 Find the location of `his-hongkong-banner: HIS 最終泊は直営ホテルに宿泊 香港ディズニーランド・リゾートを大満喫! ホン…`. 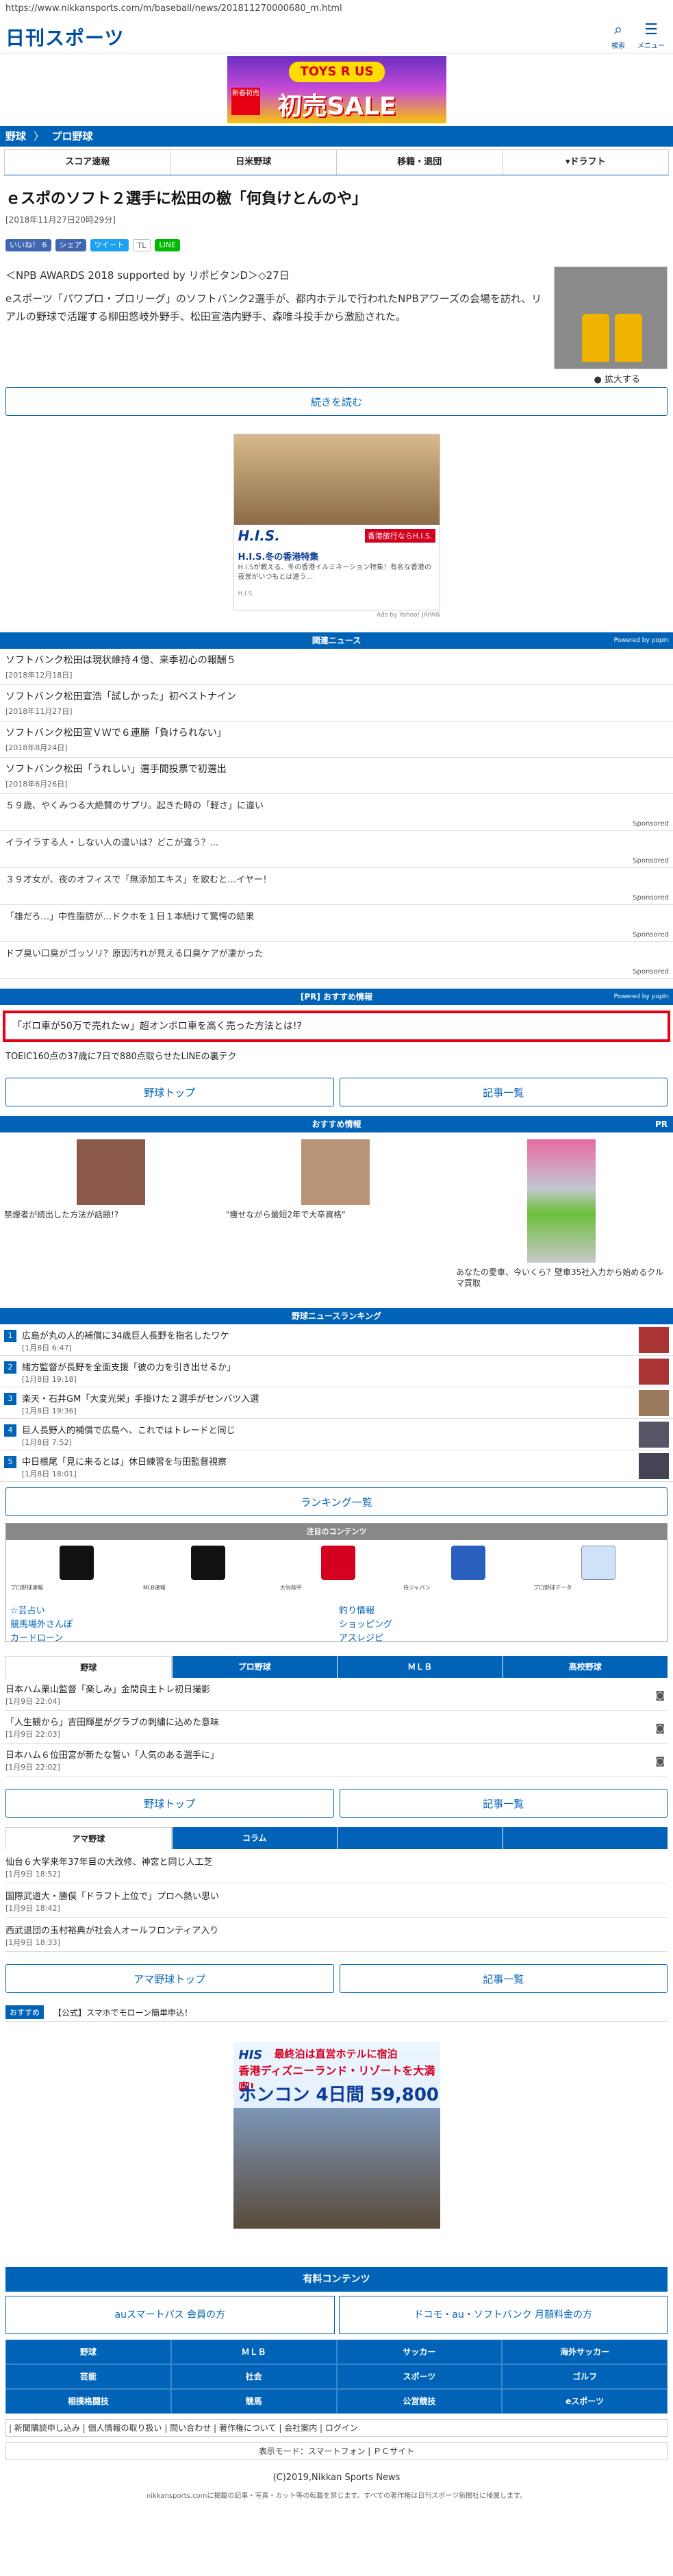

his-hongkong-banner: HIS 最終泊は直営ホテルに宿泊 香港ディズニーランド・リゾートを大満喫! ホン… is located at coordinates (336, 2135).